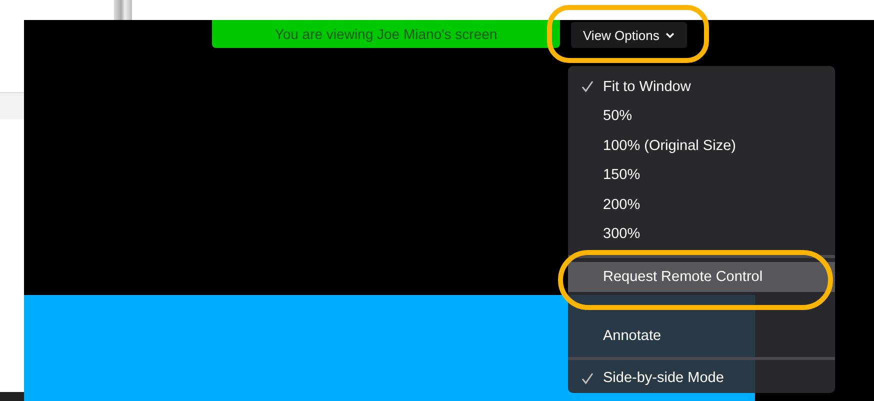 The height and width of the screenshot is (401, 874). I want to click on menu-item: Side-by-side Mode, so click(701, 378).